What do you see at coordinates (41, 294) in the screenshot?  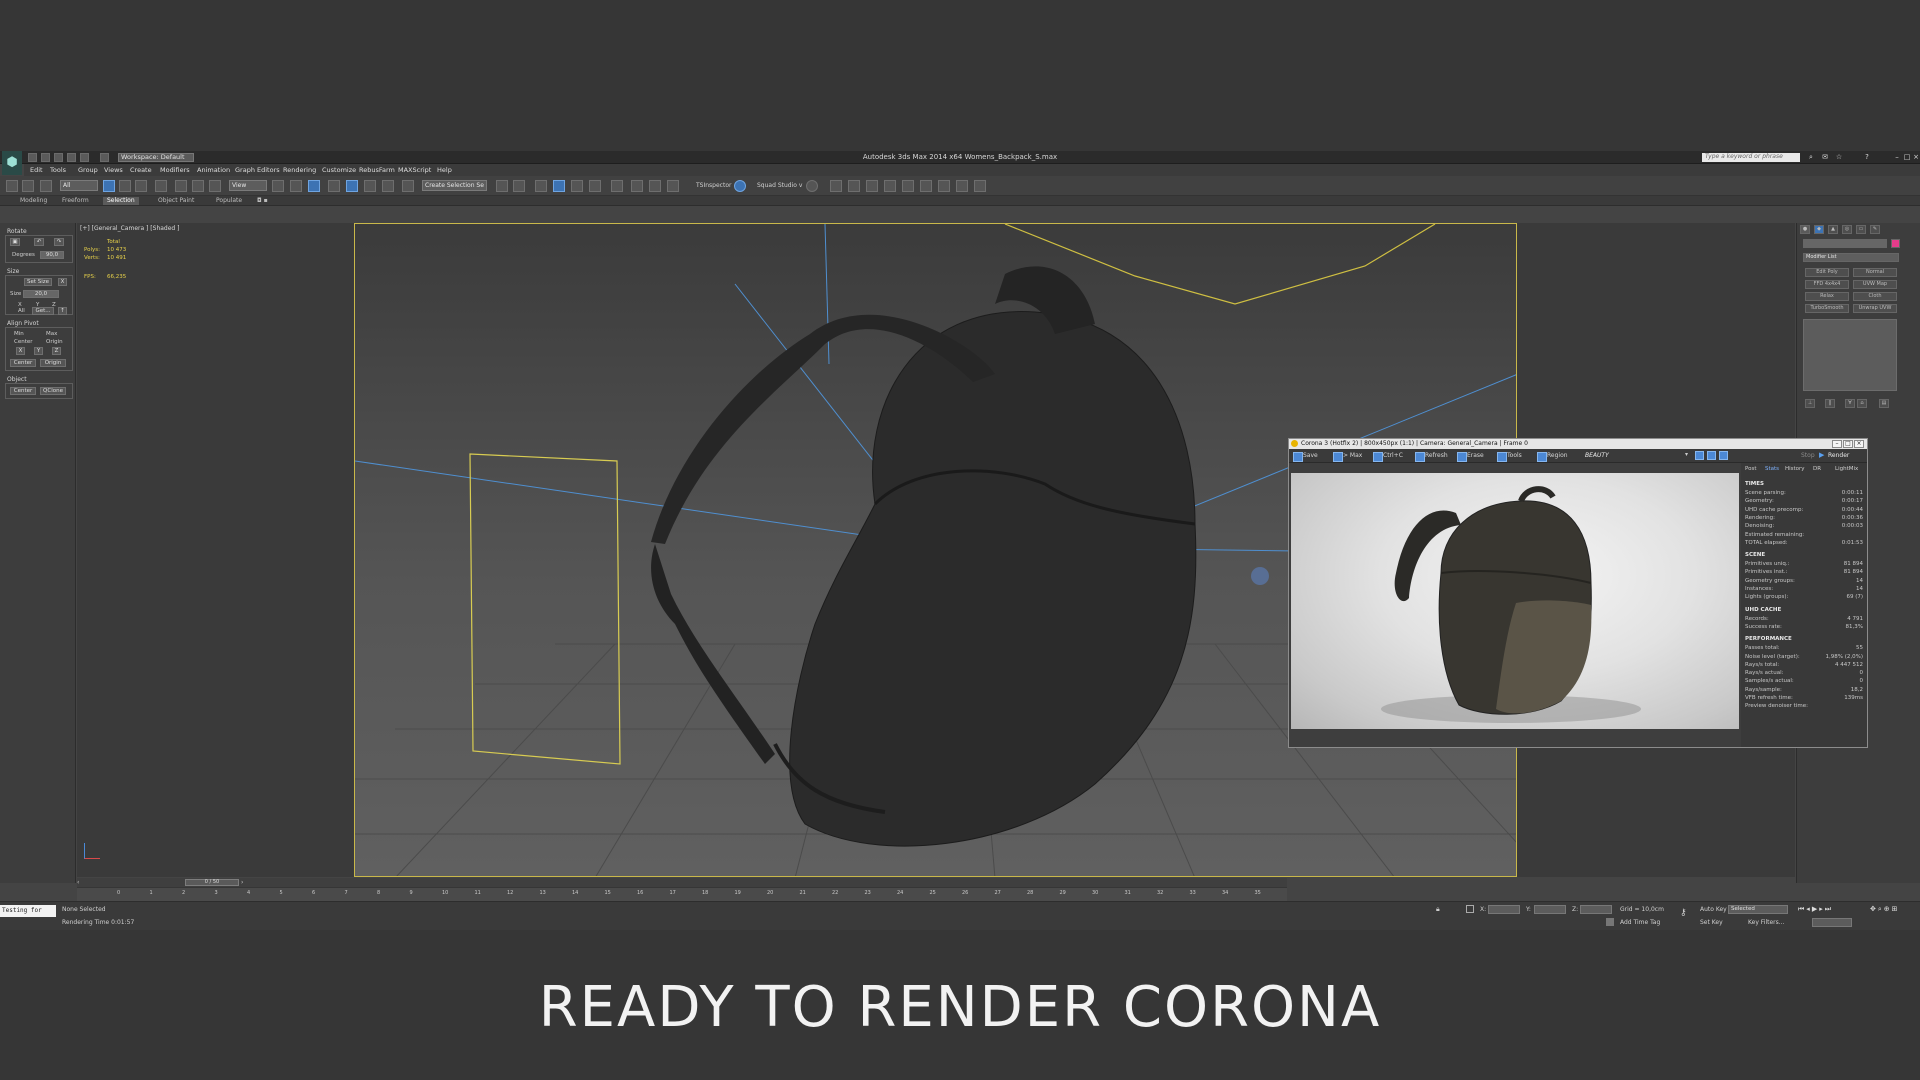 I see `size-input: 20,0` at bounding box center [41, 294].